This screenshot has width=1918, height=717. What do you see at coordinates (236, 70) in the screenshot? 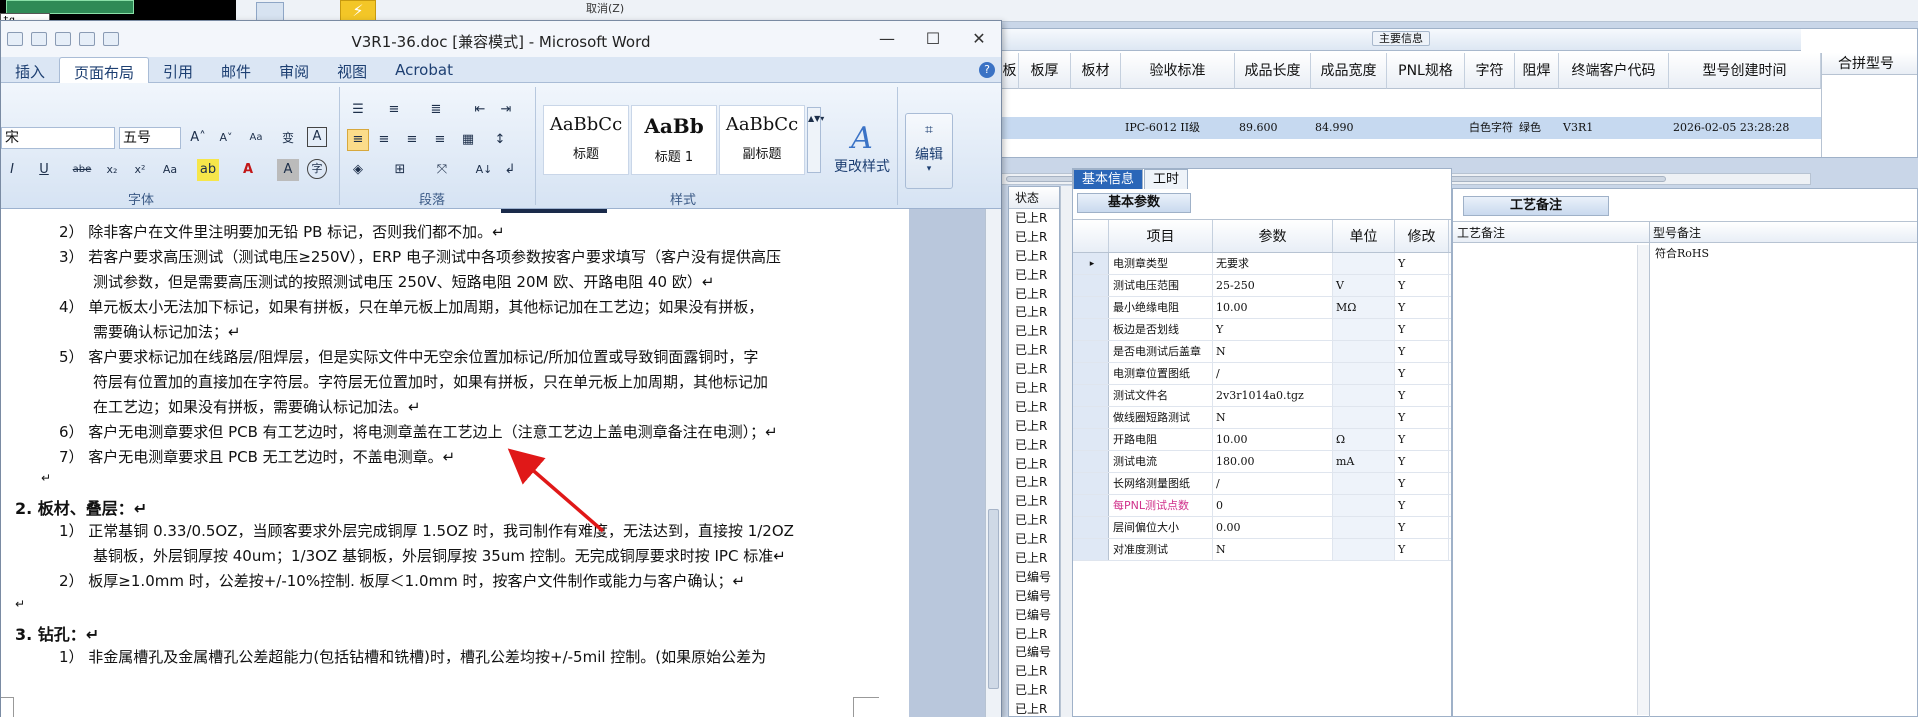
I see `tab-mailings: 邮件` at bounding box center [236, 70].